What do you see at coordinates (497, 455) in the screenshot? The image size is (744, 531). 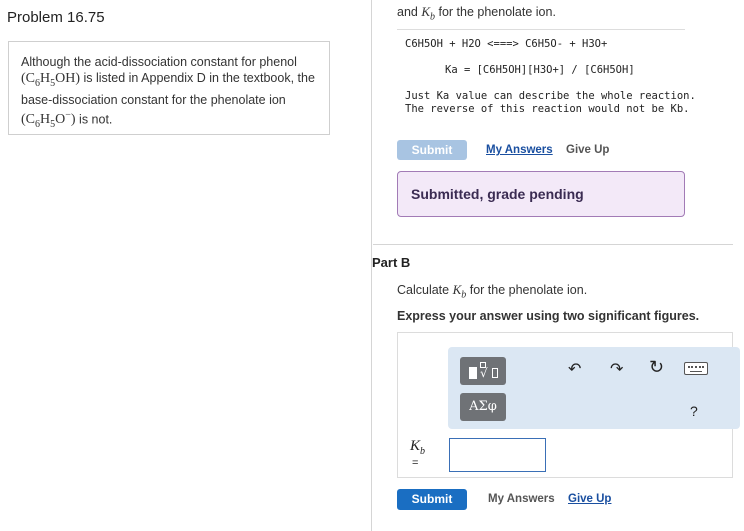 I see `answer-input` at bounding box center [497, 455].